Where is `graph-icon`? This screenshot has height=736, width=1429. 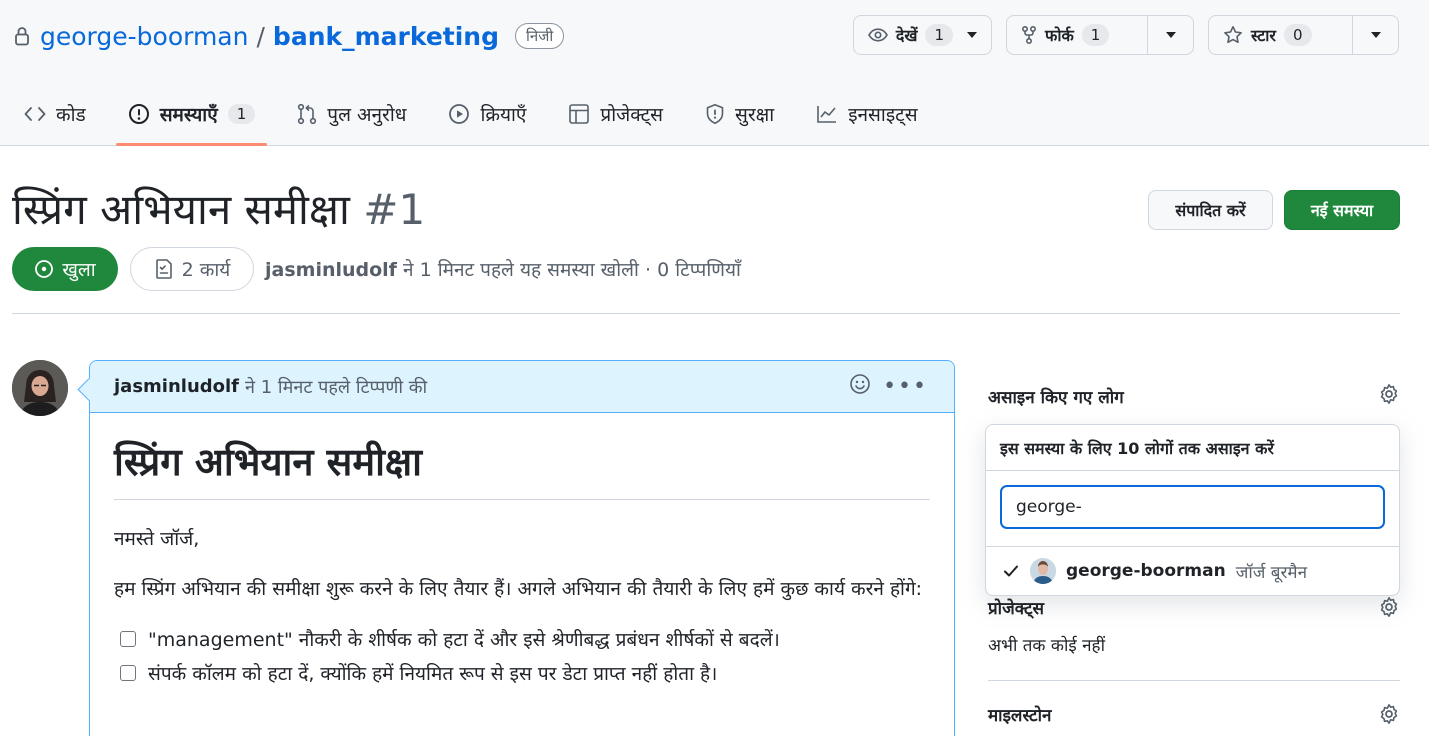
graph-icon is located at coordinates (827, 114).